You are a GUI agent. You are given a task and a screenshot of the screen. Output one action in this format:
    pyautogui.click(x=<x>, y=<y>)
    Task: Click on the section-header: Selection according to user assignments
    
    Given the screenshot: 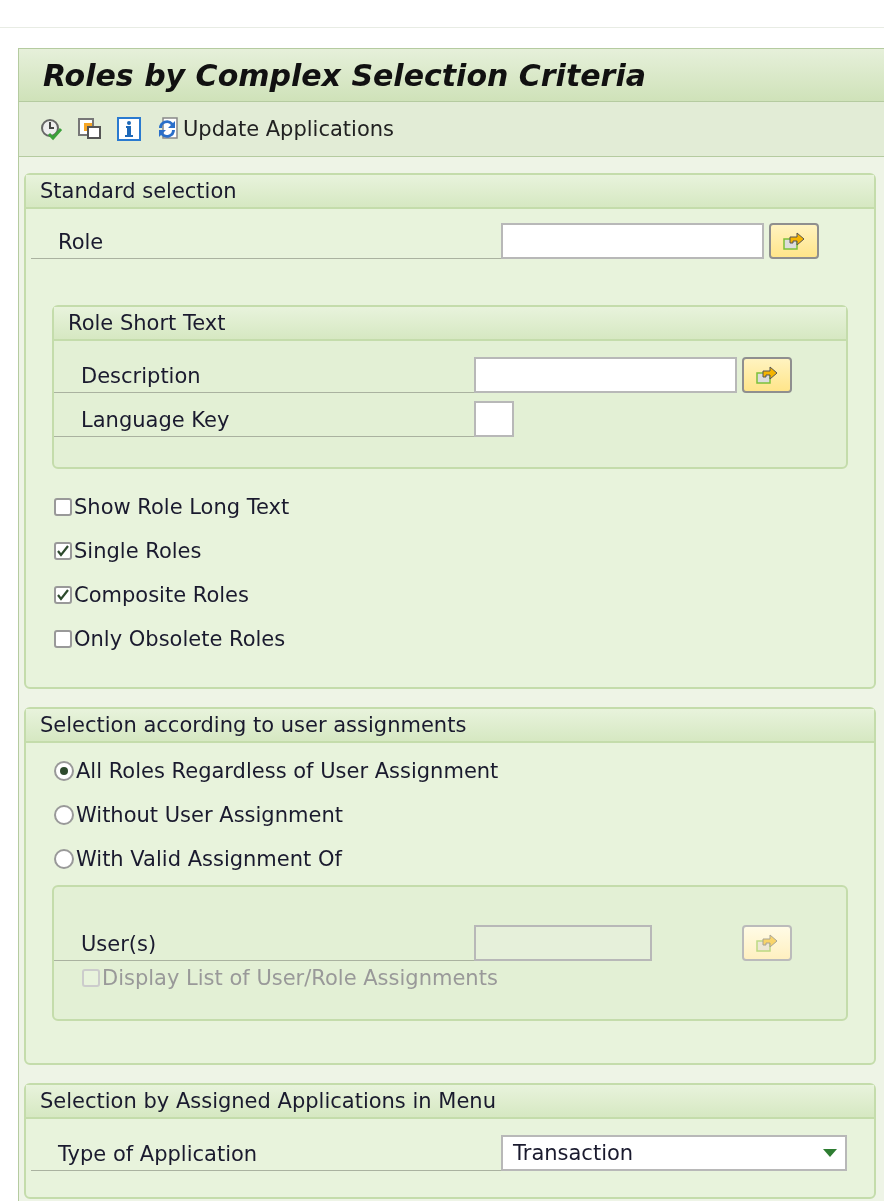 What is the action you would take?
    pyautogui.click(x=450, y=726)
    